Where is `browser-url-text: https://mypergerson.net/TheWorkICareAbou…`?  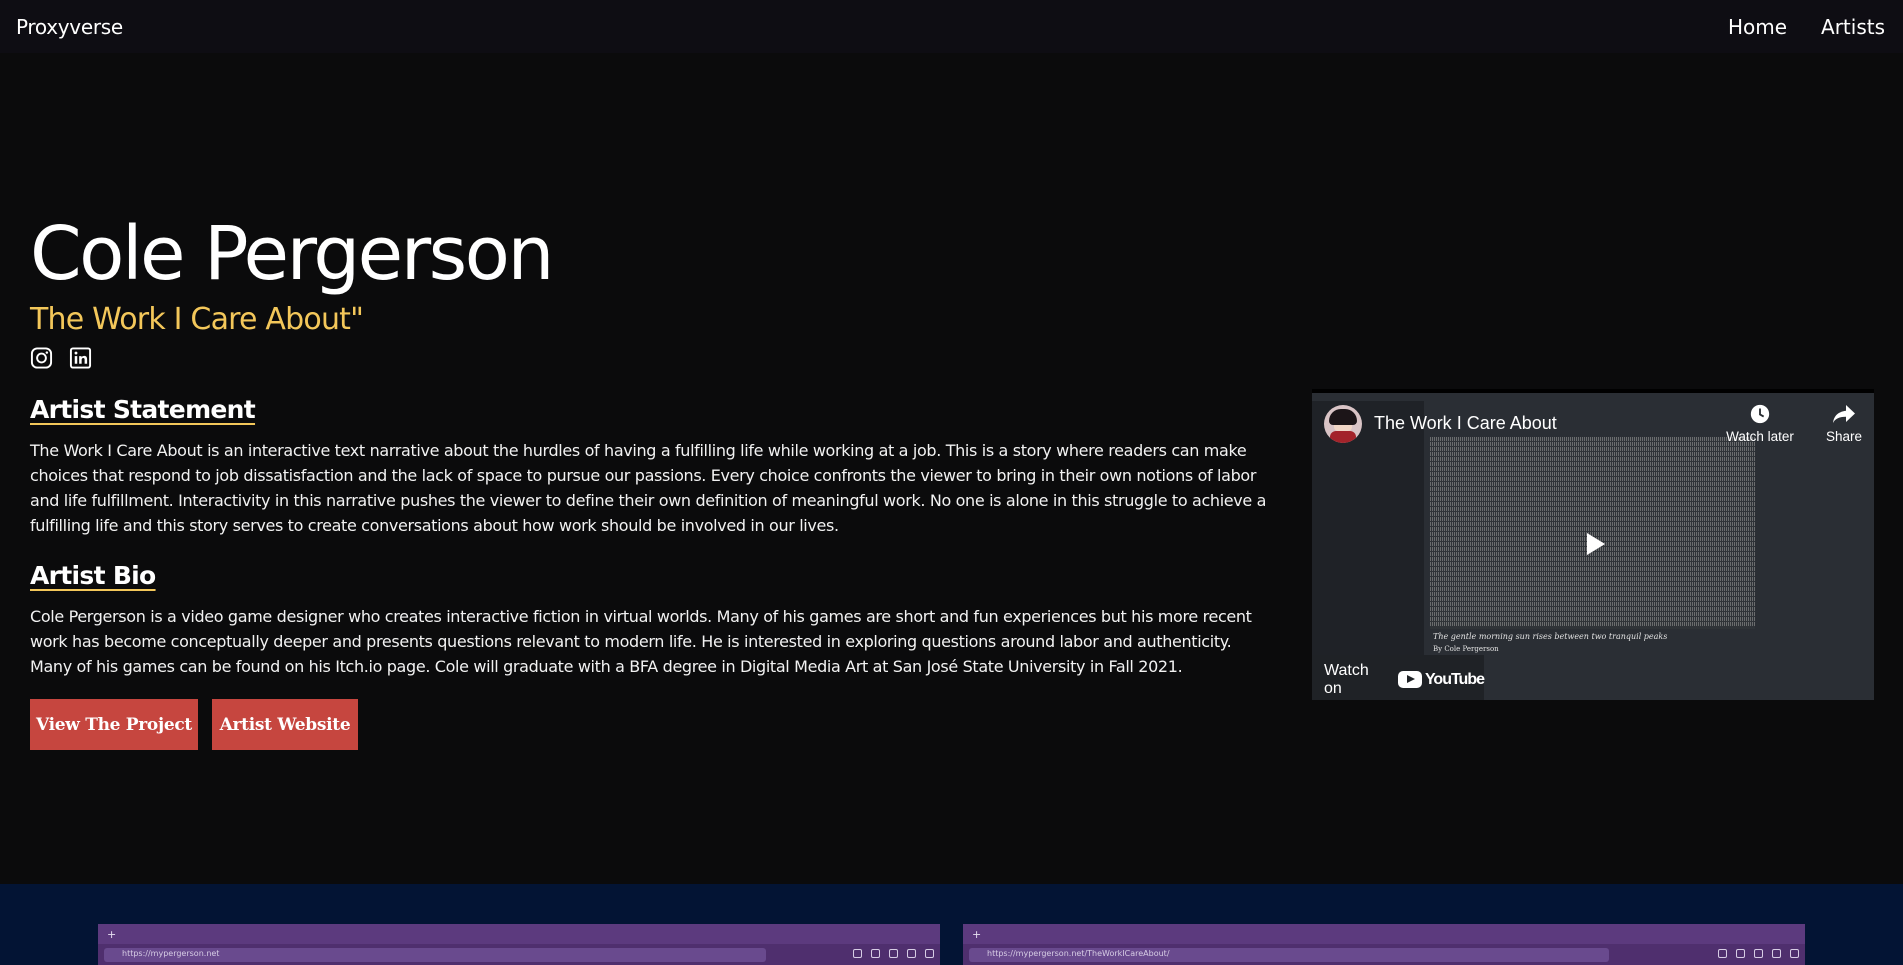
browser-url-text: https://mypergerson.net/TheWorkICareAbou… is located at coordinates (1078, 953).